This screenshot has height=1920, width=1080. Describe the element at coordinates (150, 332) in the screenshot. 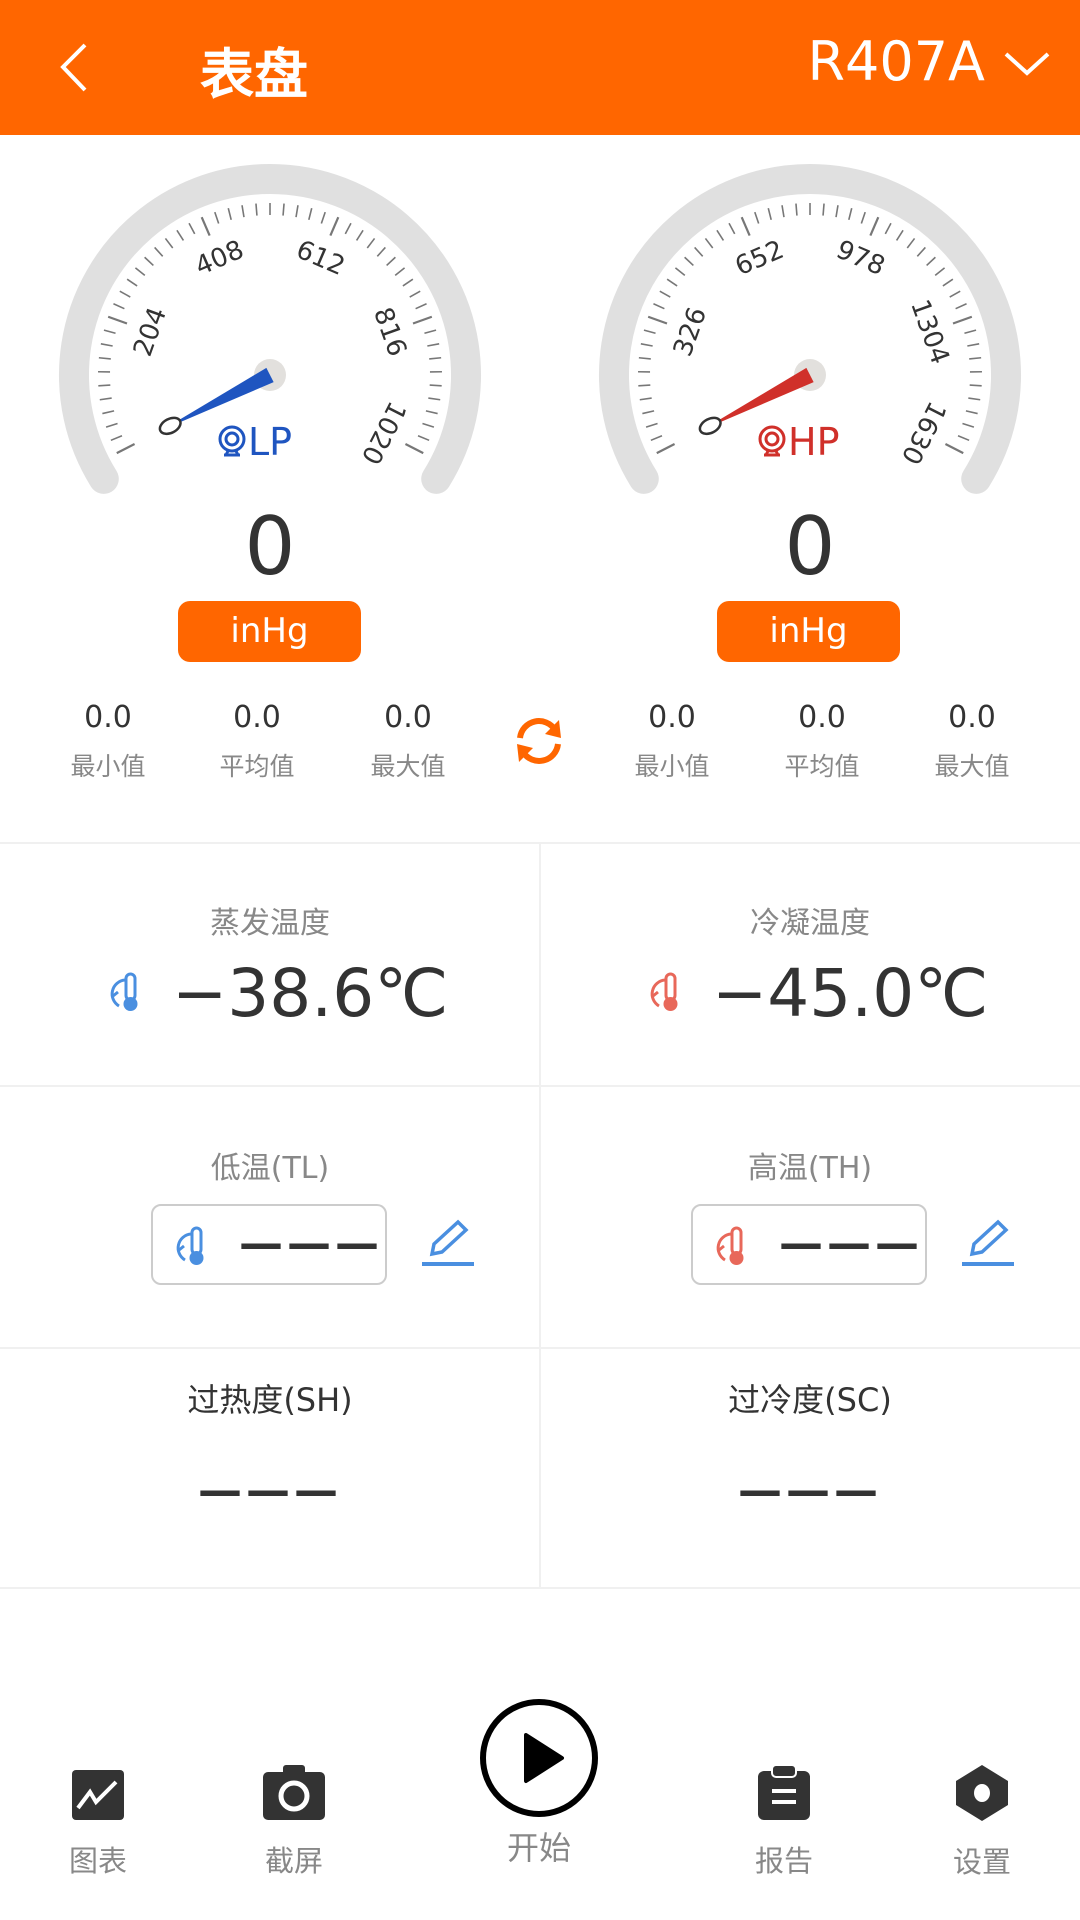

I see `gauge-tick-label: 204` at that location.